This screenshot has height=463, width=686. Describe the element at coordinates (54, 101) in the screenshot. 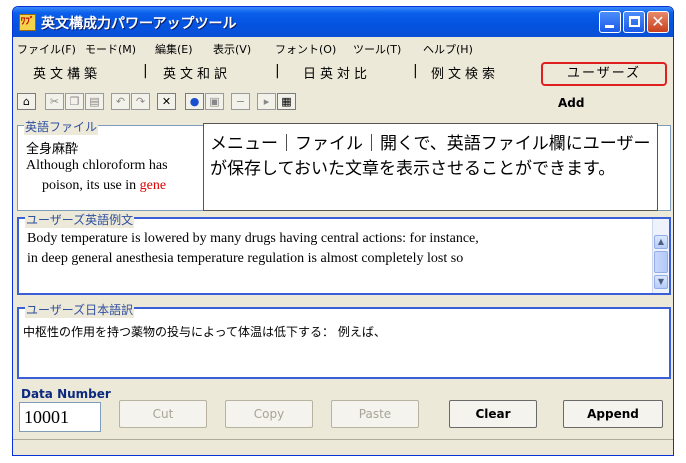

I see `cut-icon: ✂` at that location.